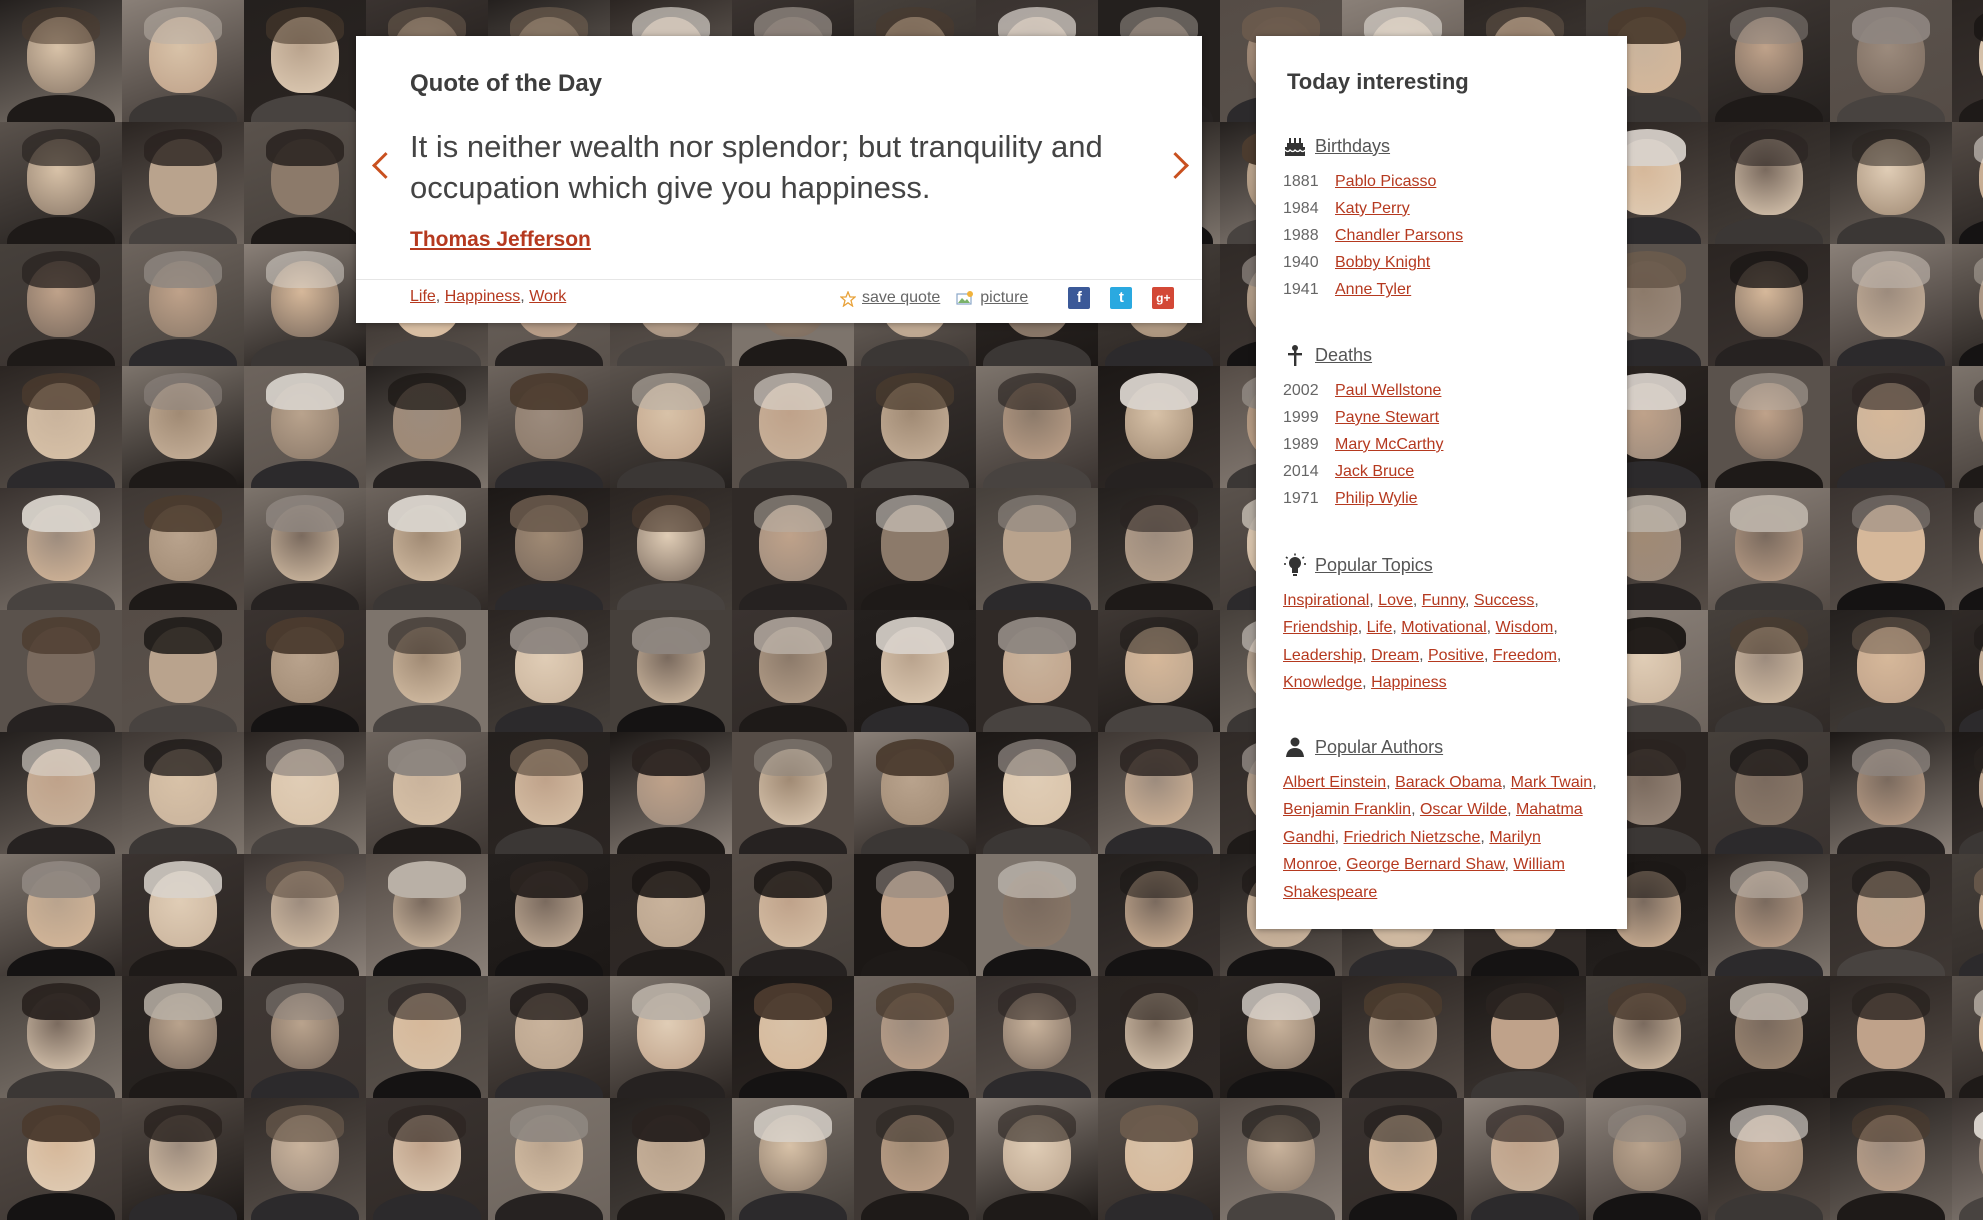 This screenshot has height=1220, width=1983. I want to click on quote-author-link: Thomas Jefferson, so click(500, 240).